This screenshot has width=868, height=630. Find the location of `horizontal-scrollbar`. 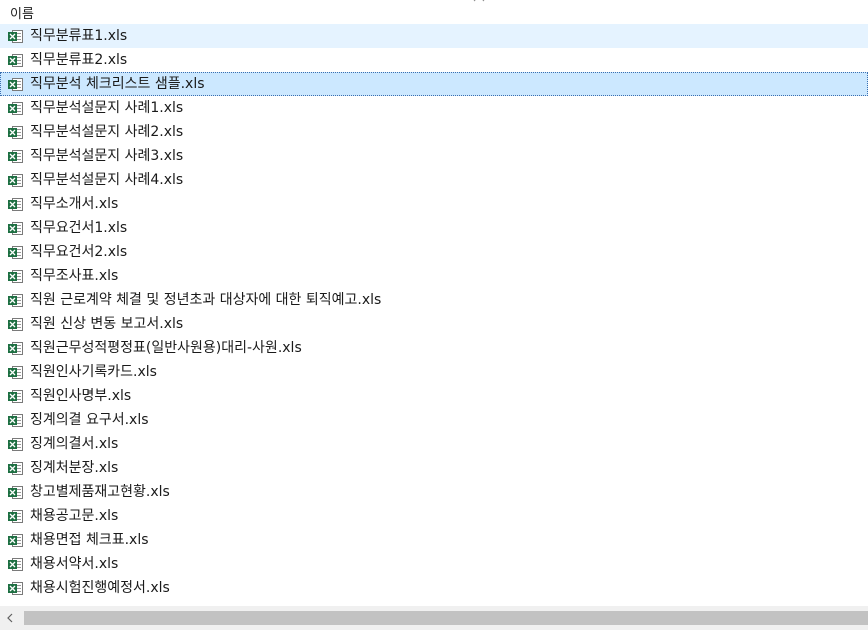

horizontal-scrollbar is located at coordinates (434, 618).